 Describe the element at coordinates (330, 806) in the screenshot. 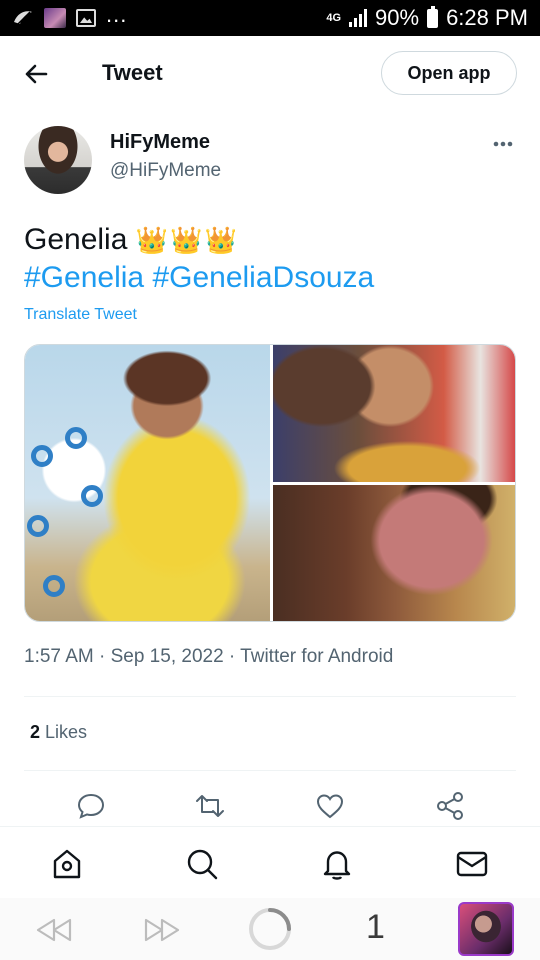

I see `like-icon` at that location.